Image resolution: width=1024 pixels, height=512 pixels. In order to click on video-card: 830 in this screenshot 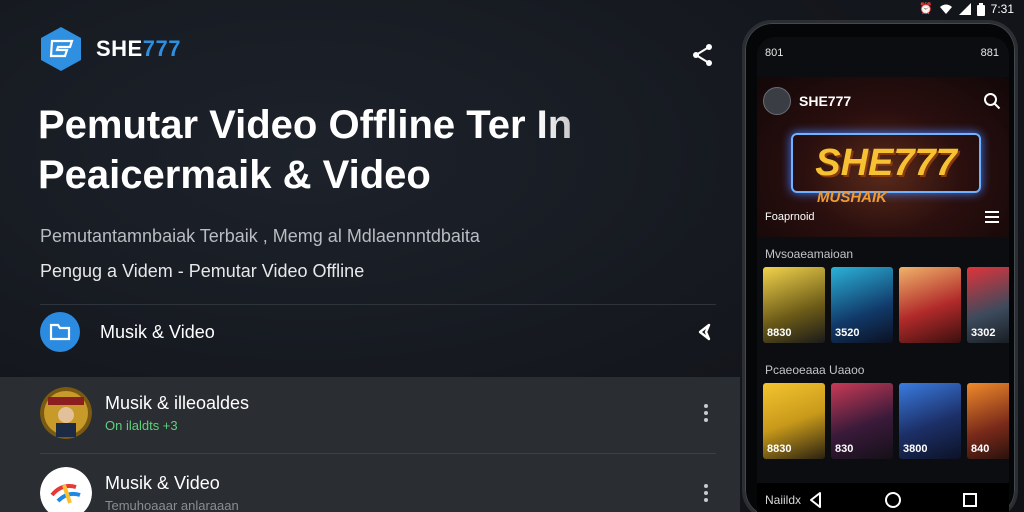, I will do `click(862, 421)`.